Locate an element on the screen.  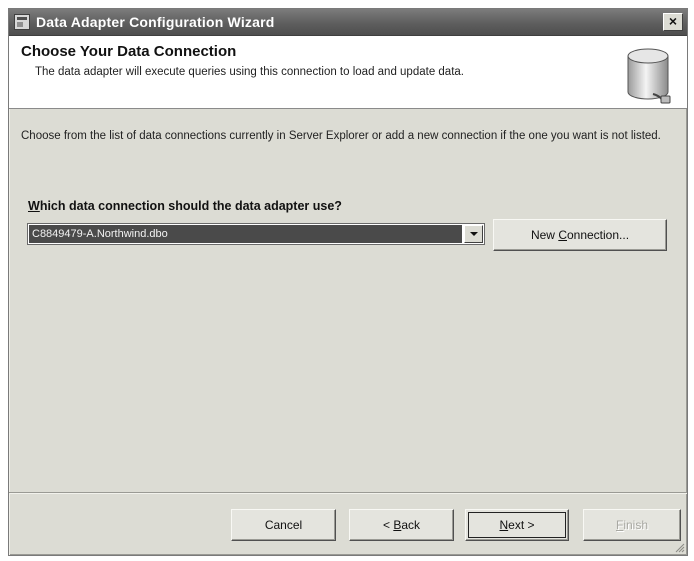
window-title: Data Adapter Configuration Wizard is located at coordinates (155, 22).